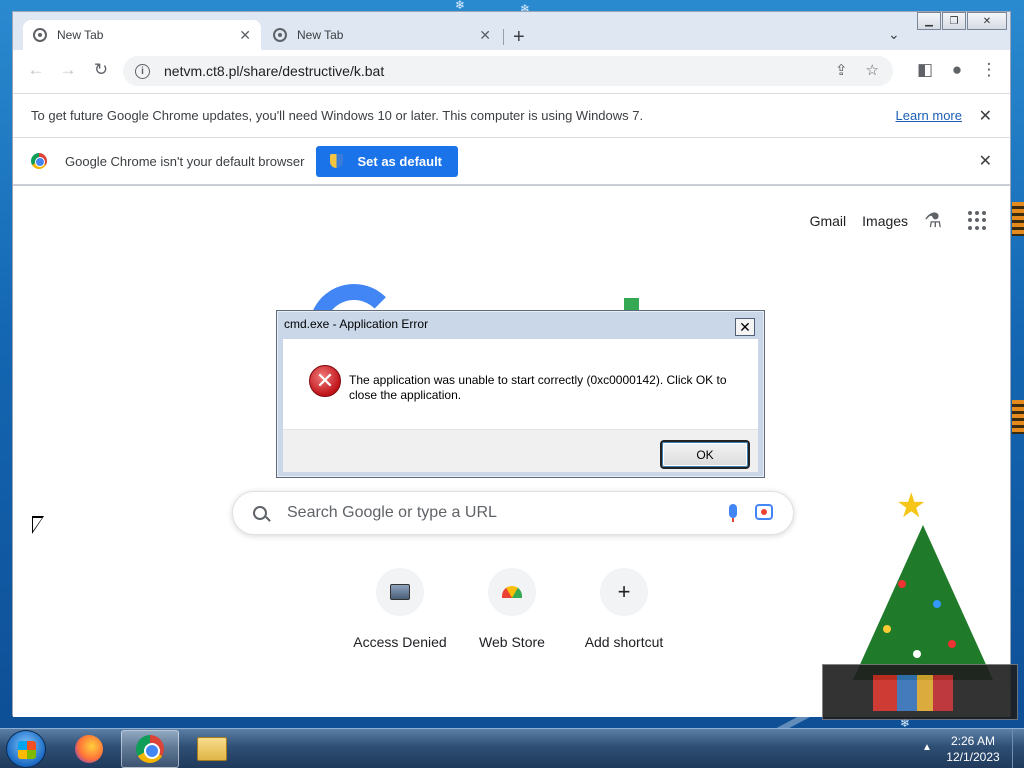 This screenshot has height=768, width=1024. I want to click on share-icon: ⇪, so click(841, 70).